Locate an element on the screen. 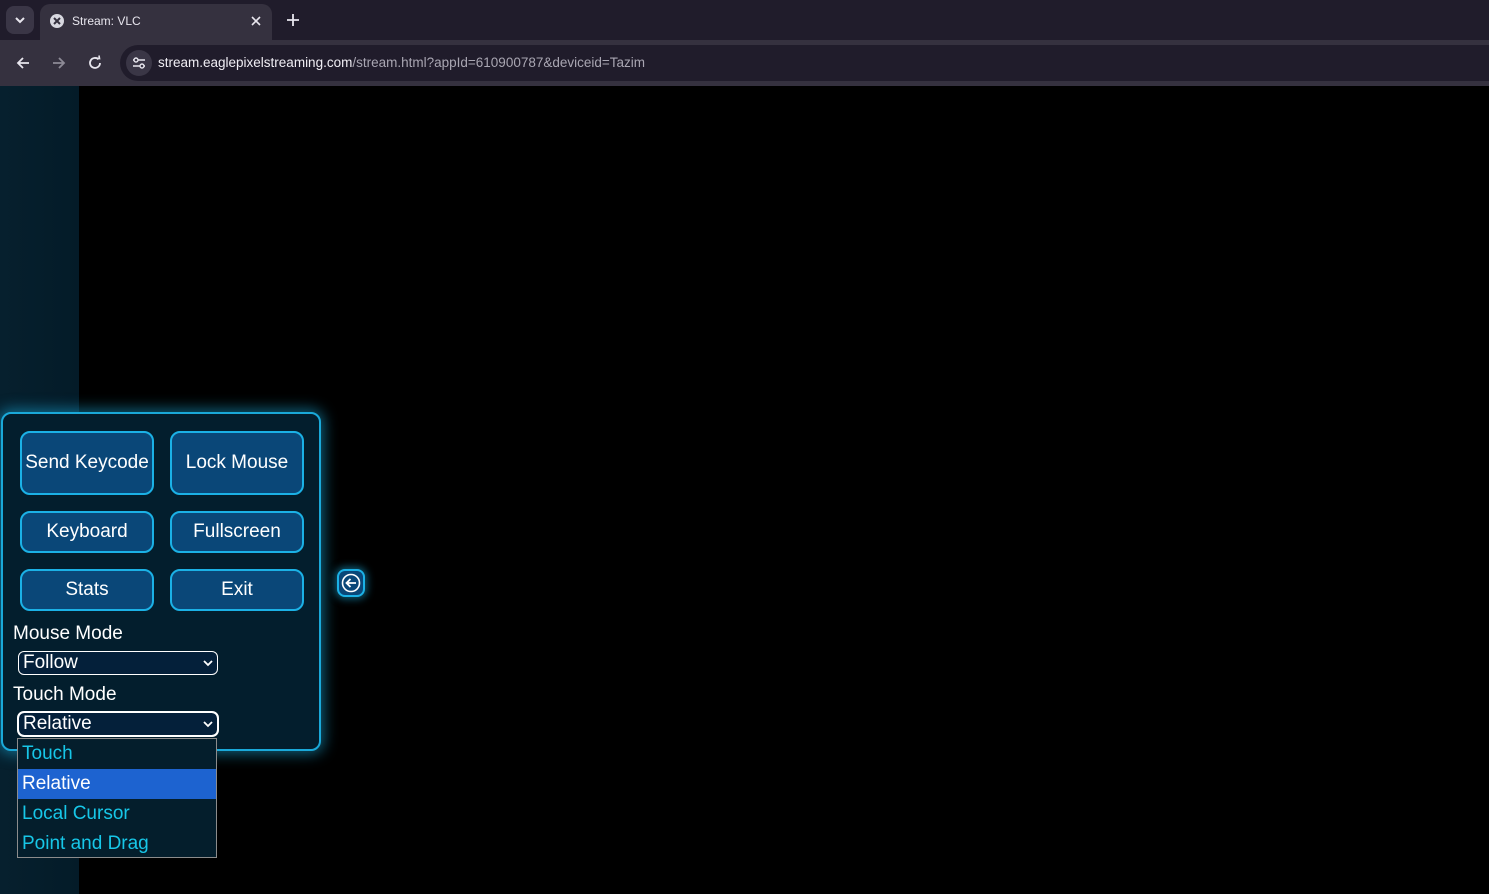 The image size is (1489, 894). back-button is located at coordinates (23, 63).